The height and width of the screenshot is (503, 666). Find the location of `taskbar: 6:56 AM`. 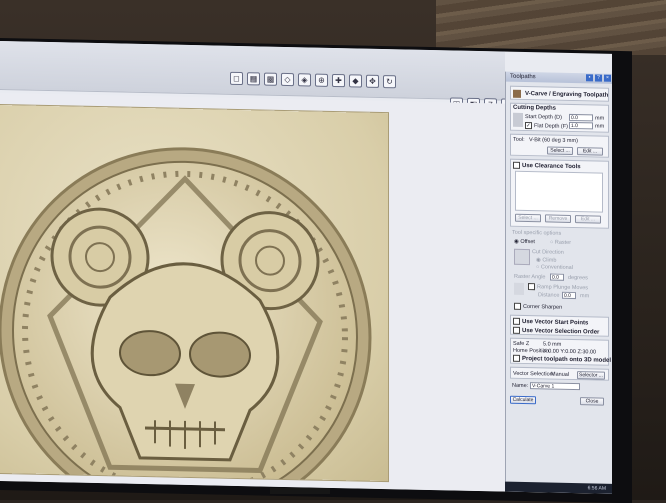

taskbar: 6:56 AM is located at coordinates (558, 487).